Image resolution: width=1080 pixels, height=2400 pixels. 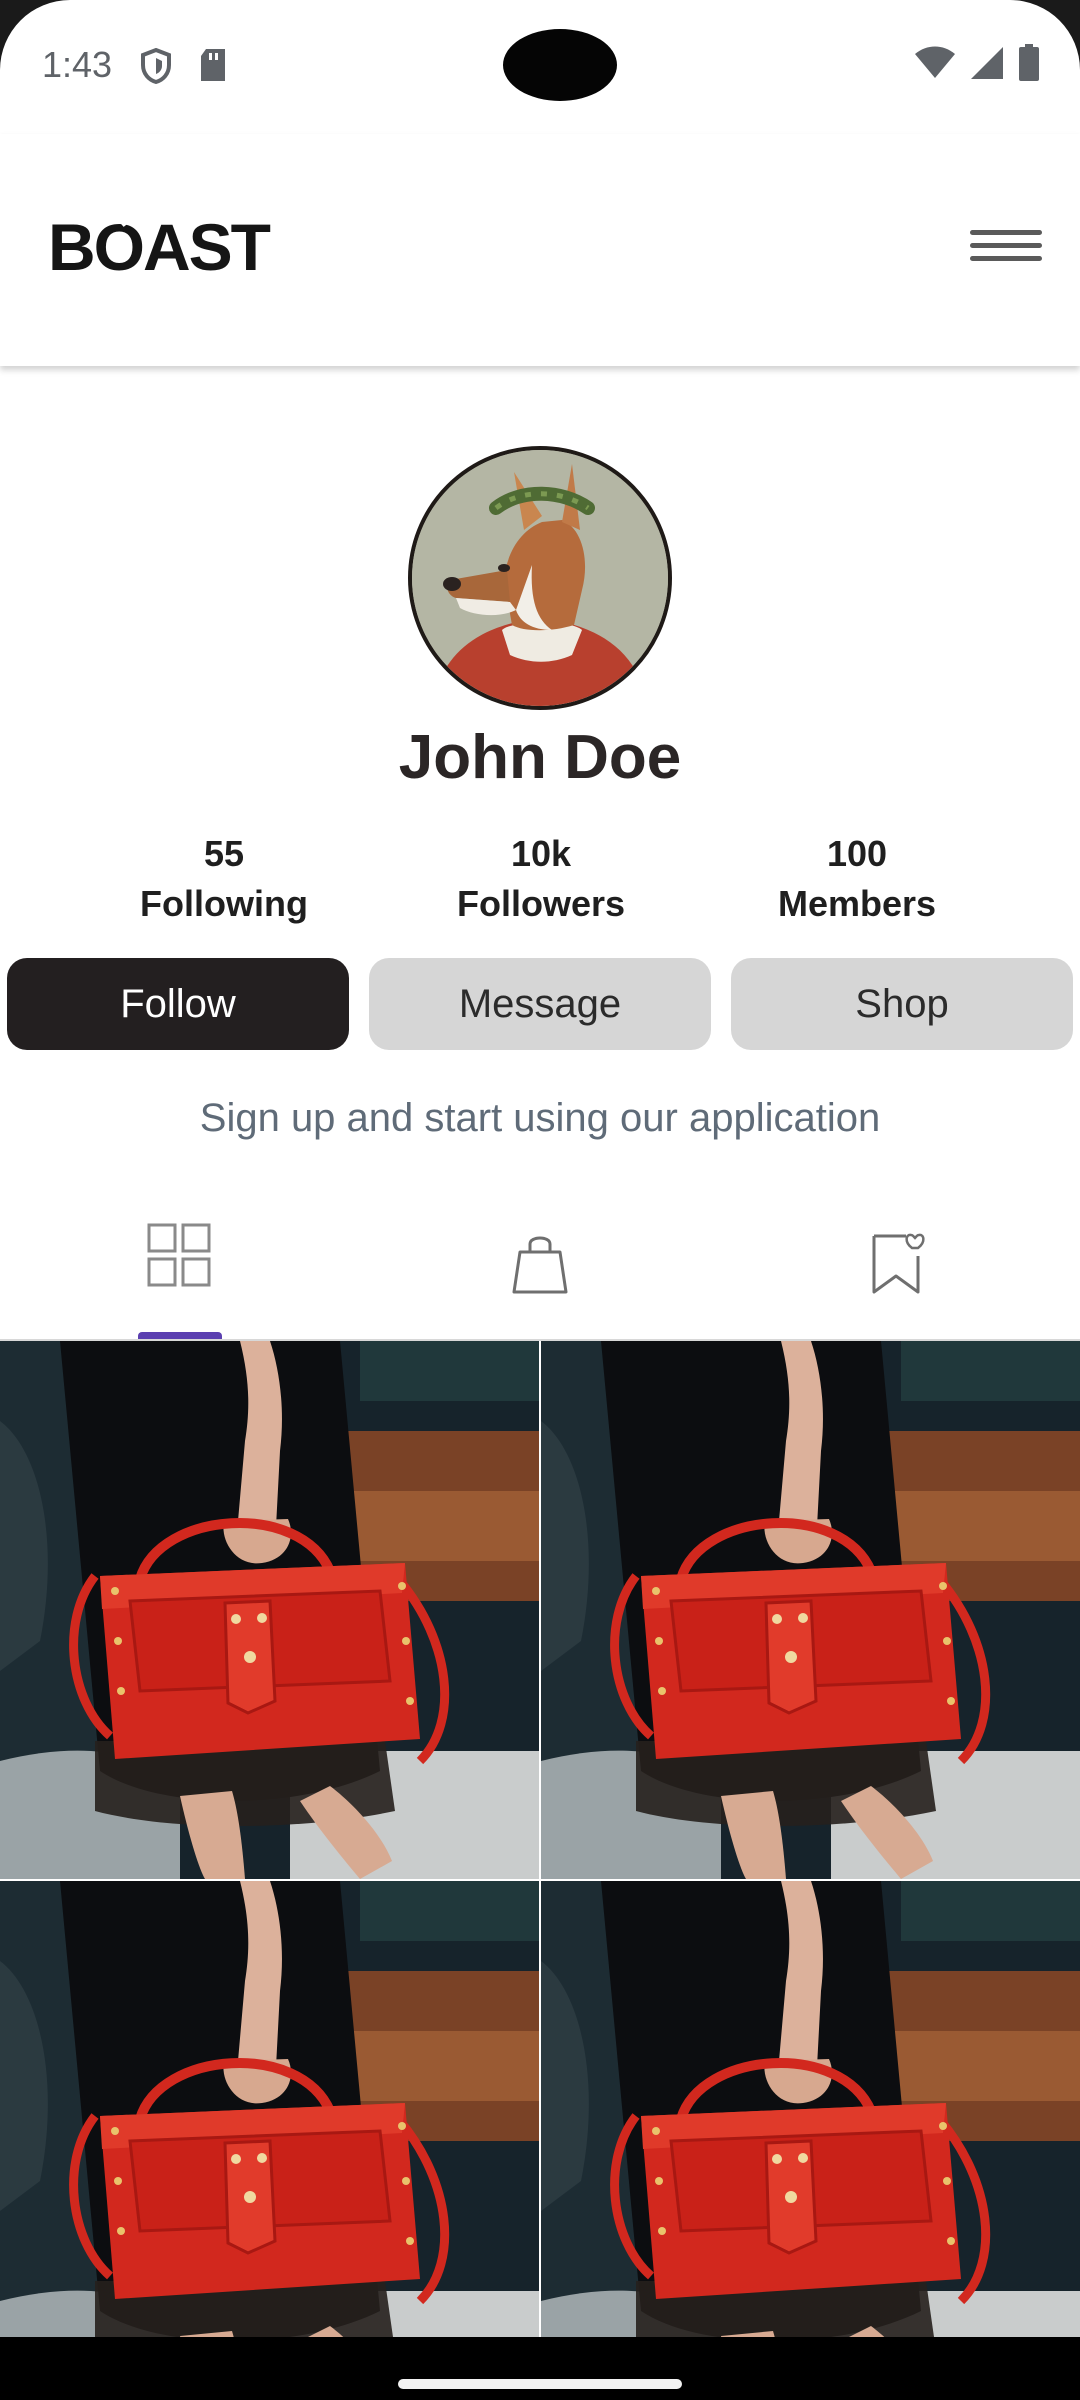 I want to click on tab-saved, so click(x=900, y=1270).